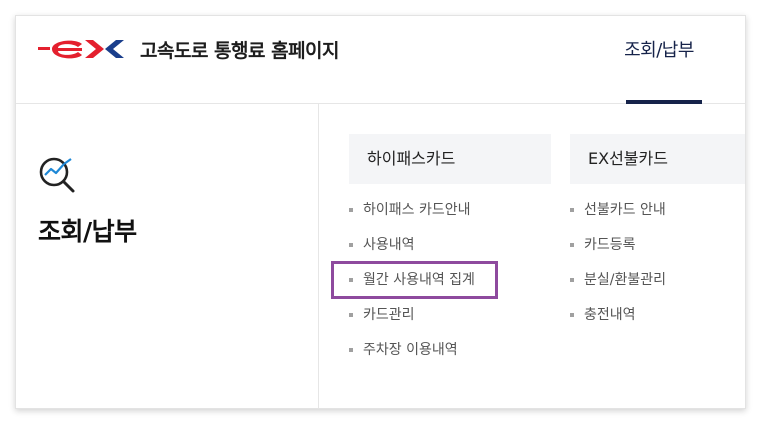 Image resolution: width=761 pixels, height=424 pixels. What do you see at coordinates (610, 245) in the screenshot?
I see `menu-item-label: 카드등록` at bounding box center [610, 245].